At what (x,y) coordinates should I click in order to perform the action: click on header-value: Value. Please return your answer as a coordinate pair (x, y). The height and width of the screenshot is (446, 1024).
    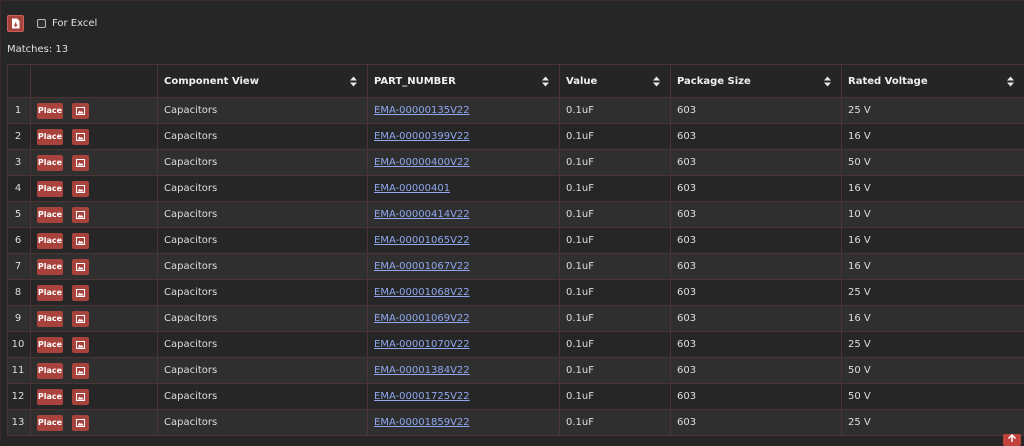
    Looking at the image, I should click on (615, 81).